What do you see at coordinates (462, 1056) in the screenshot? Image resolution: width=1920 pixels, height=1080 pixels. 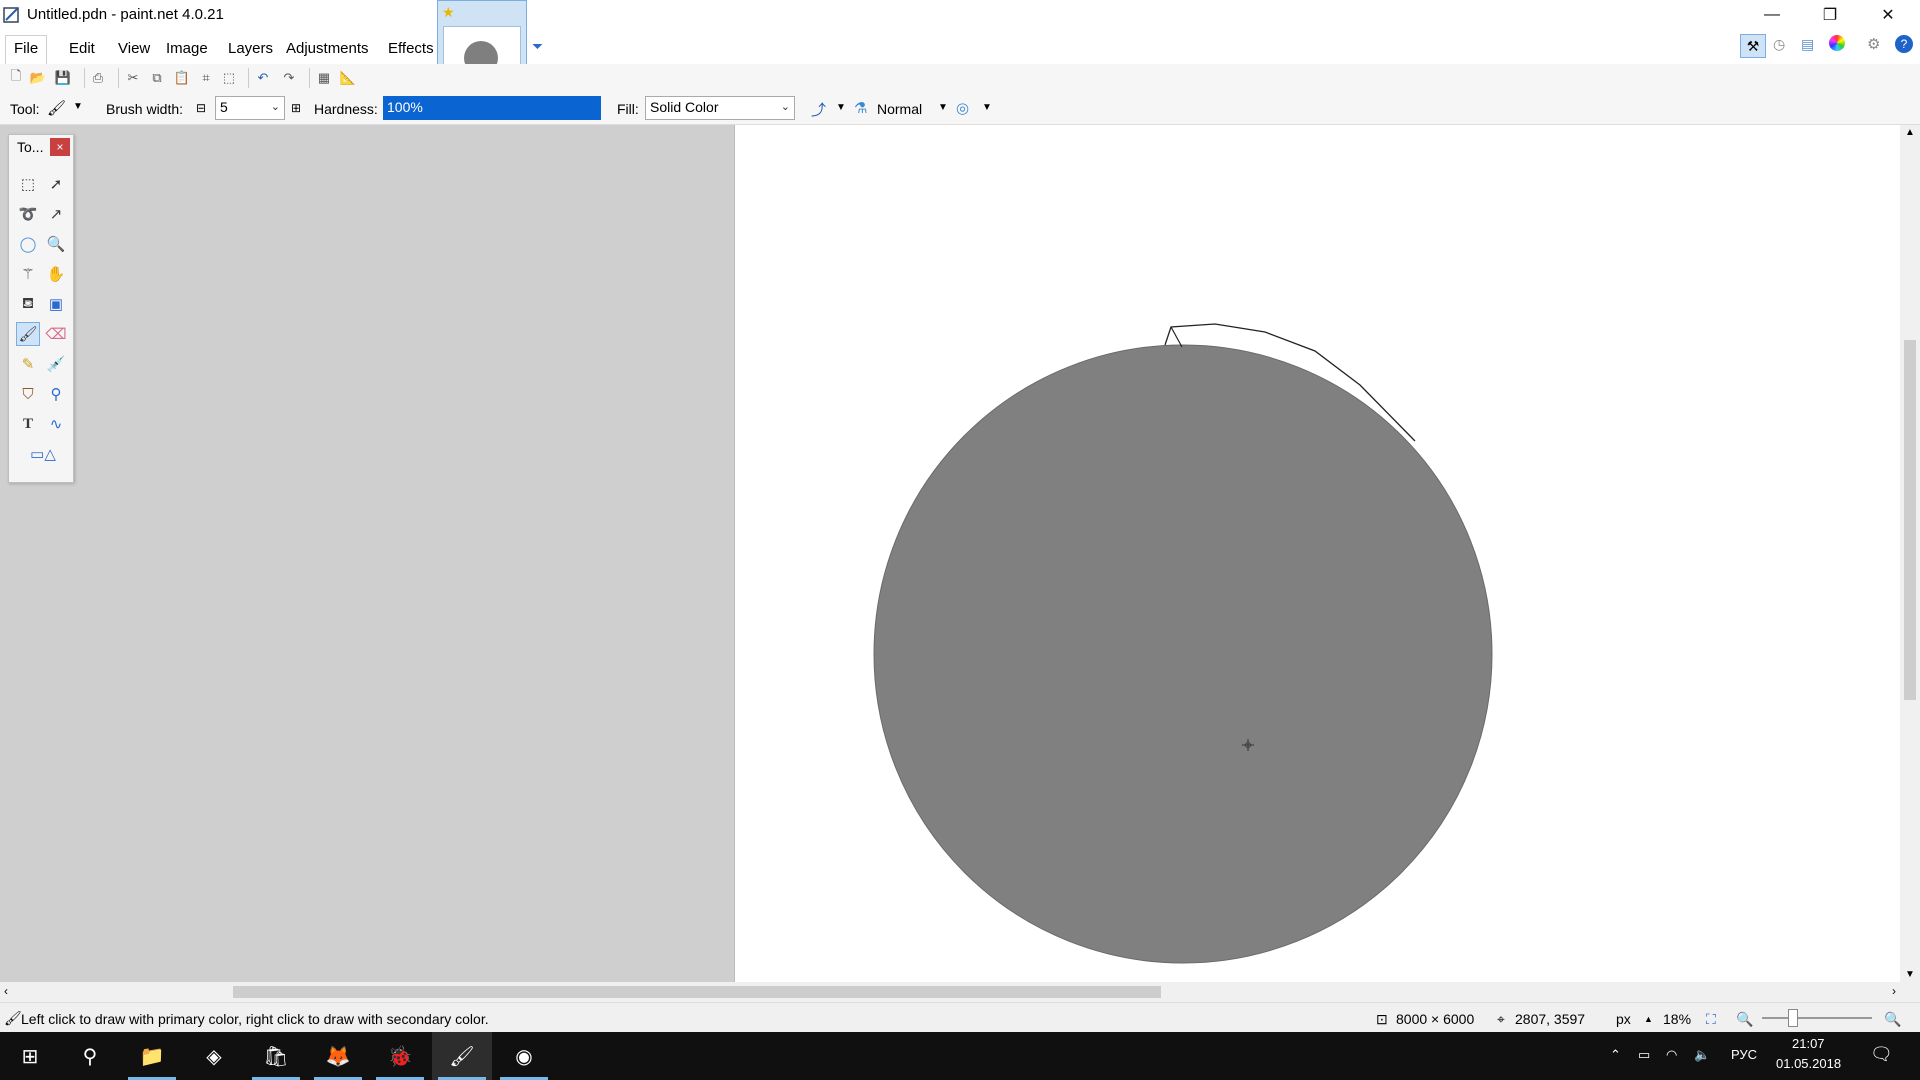 I see `paintnet-taskbar-icon: 🖌` at bounding box center [462, 1056].